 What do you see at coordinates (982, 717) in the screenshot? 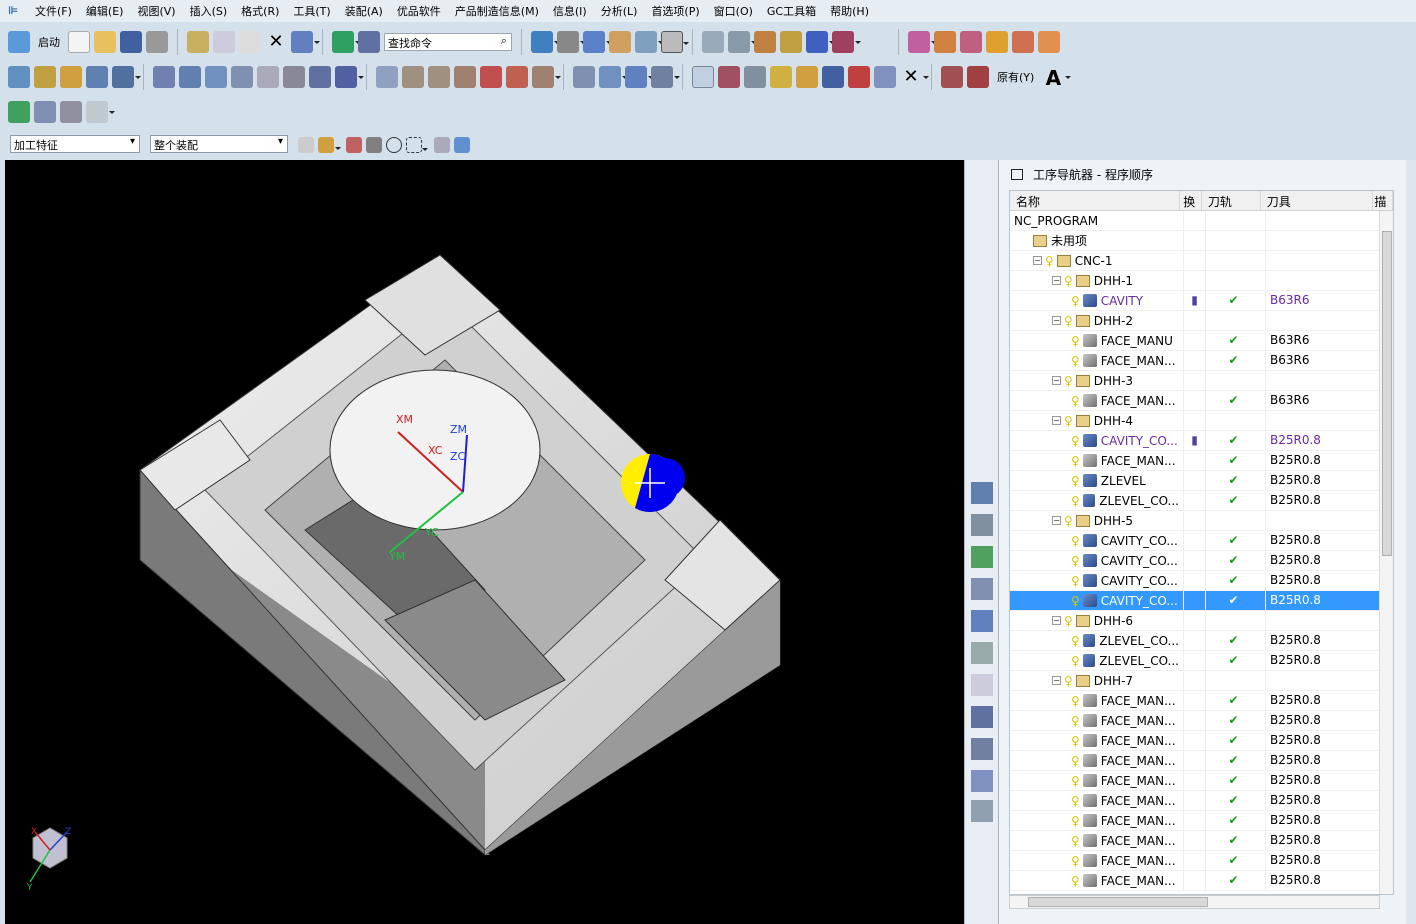
I see `history-icon` at bounding box center [982, 717].